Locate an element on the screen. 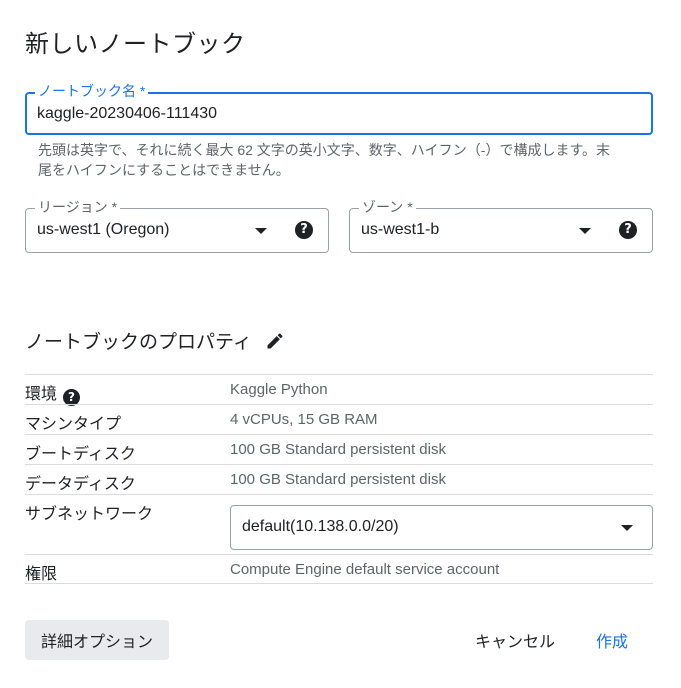  cancel-button: キャンセル is located at coordinates (515, 640).